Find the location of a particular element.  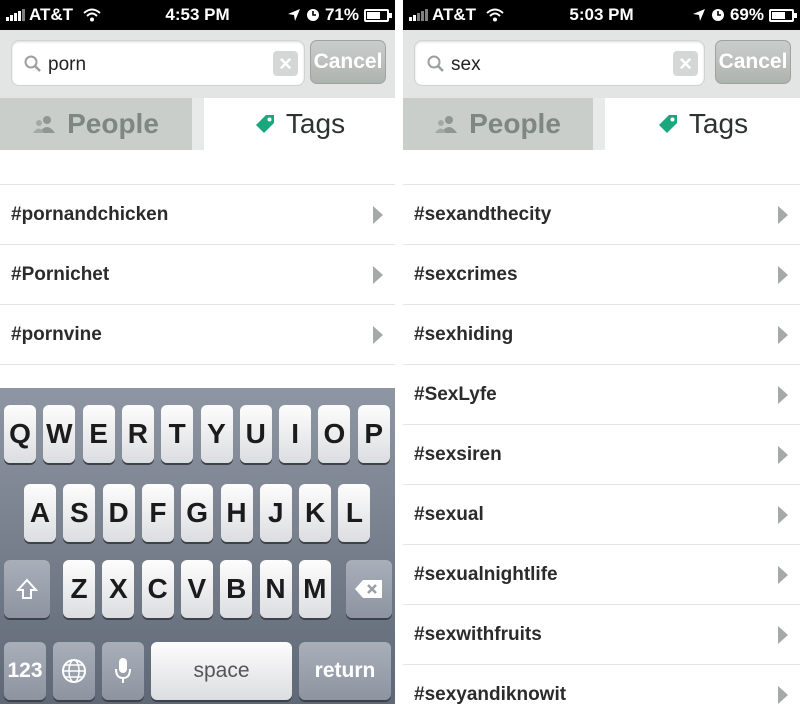

tag-result-row: #sexyandiknowit is located at coordinates (601, 684).